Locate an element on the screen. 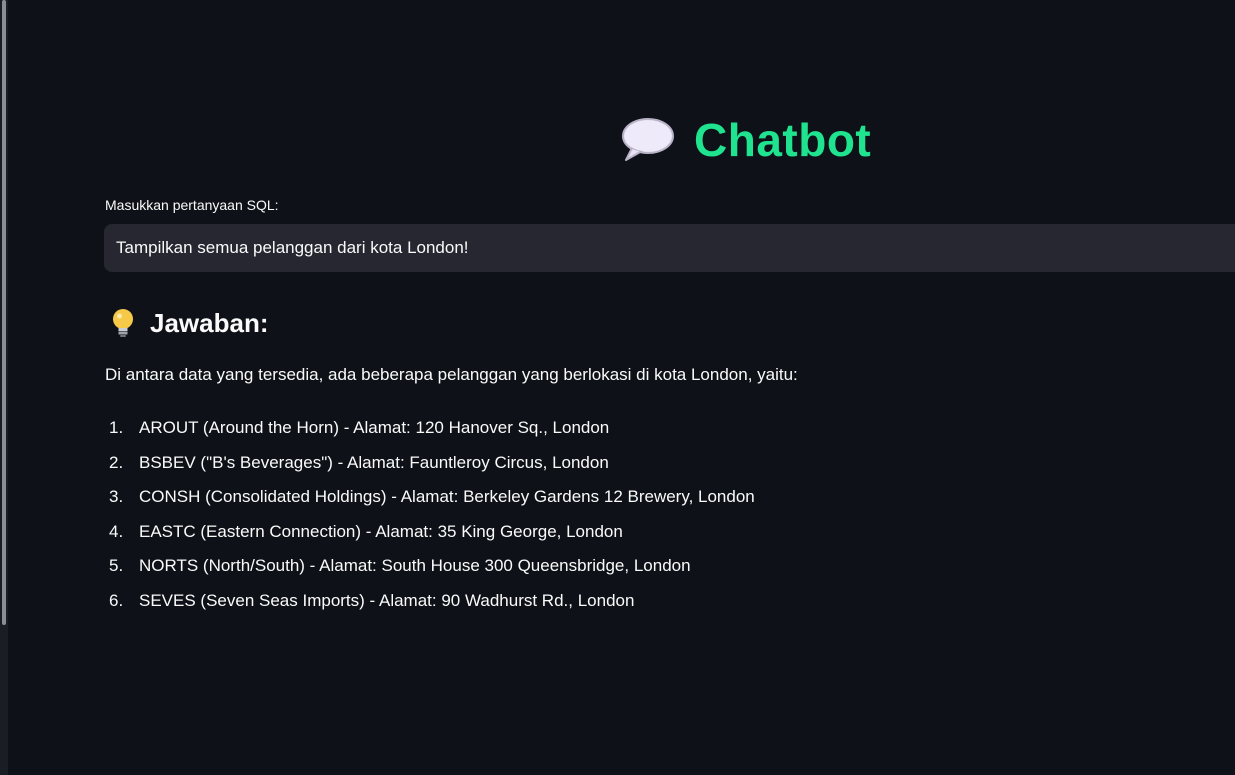 Image resolution: width=1235 pixels, height=775 pixels. page-header: Chatbot is located at coordinates (745, 140).